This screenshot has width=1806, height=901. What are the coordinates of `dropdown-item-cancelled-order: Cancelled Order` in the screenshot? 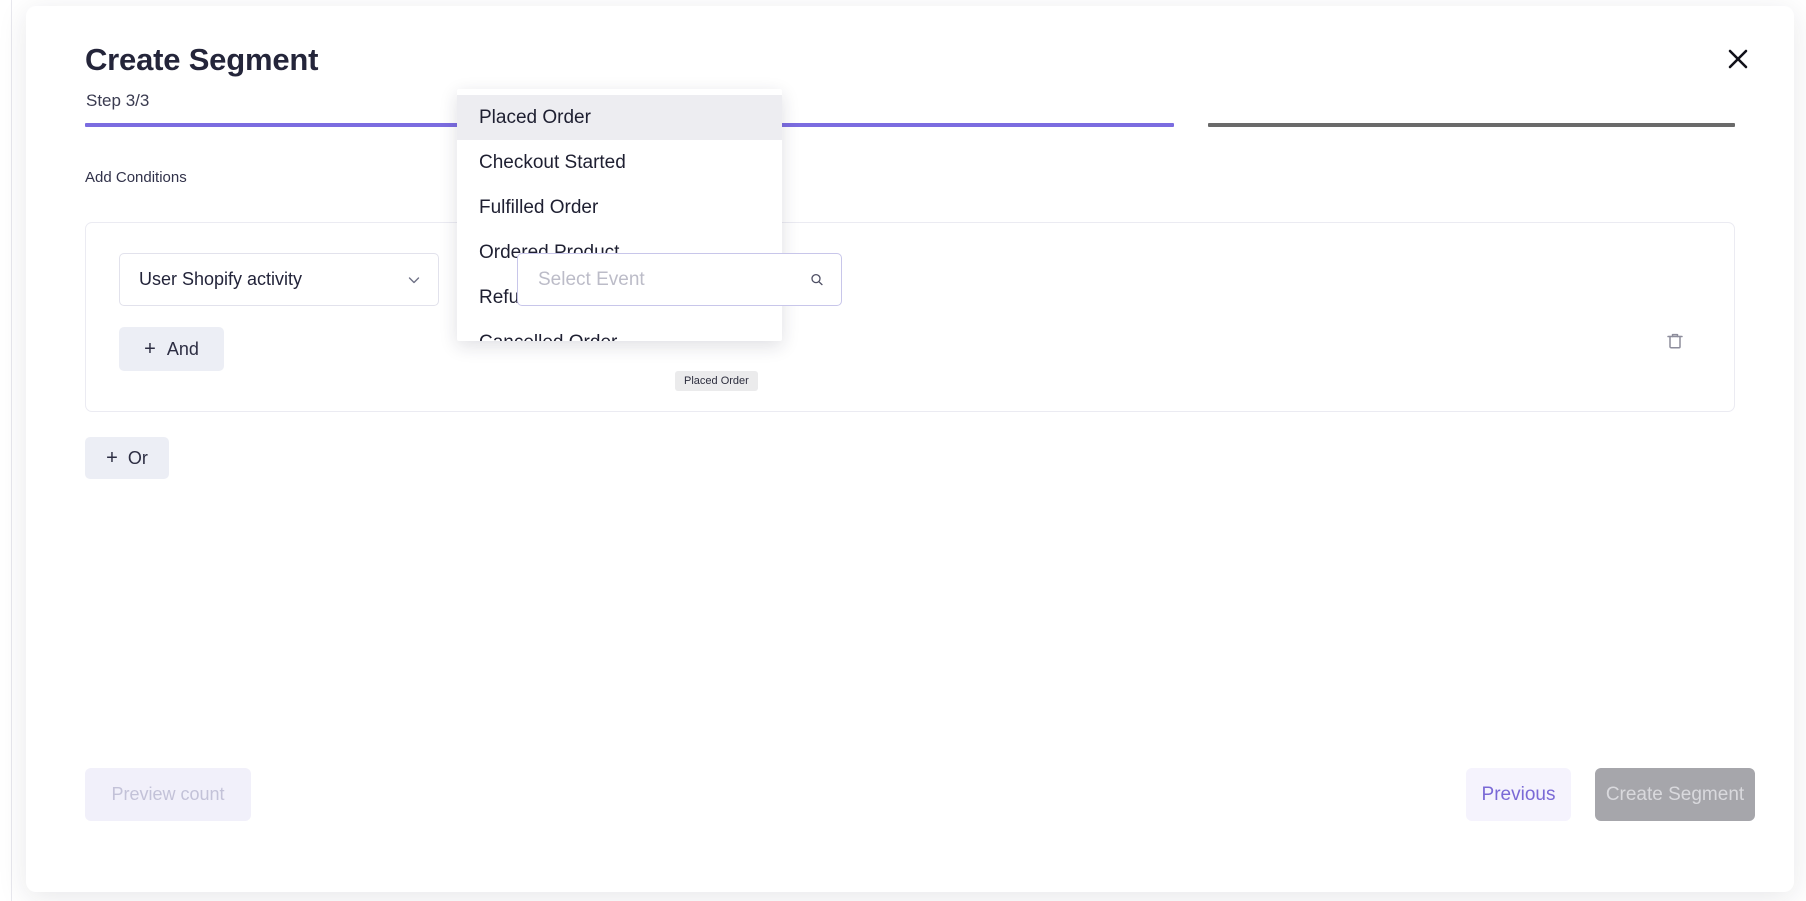 It's located at (619, 331).